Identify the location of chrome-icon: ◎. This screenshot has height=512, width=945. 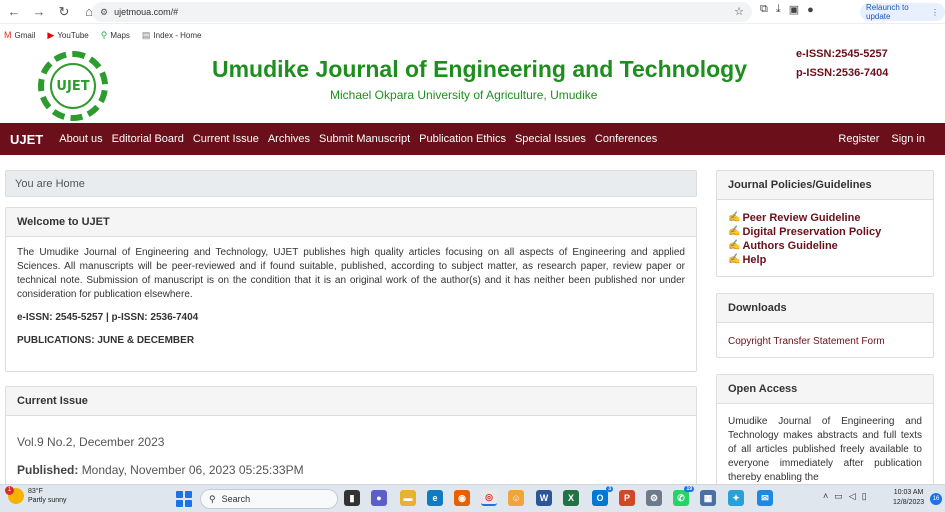
(489, 498).